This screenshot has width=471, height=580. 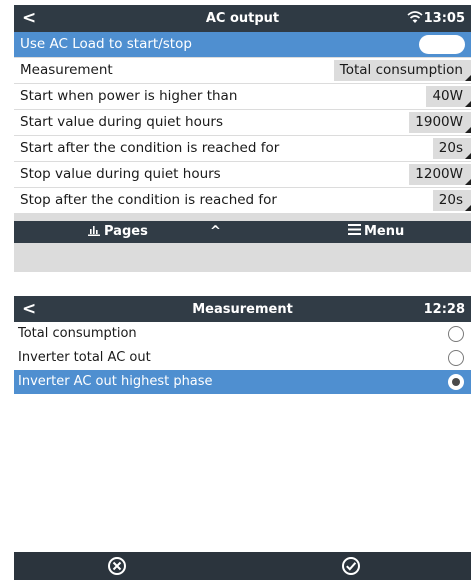 I want to click on measurement-header: < Measurement 12:28, so click(x=242, y=309).